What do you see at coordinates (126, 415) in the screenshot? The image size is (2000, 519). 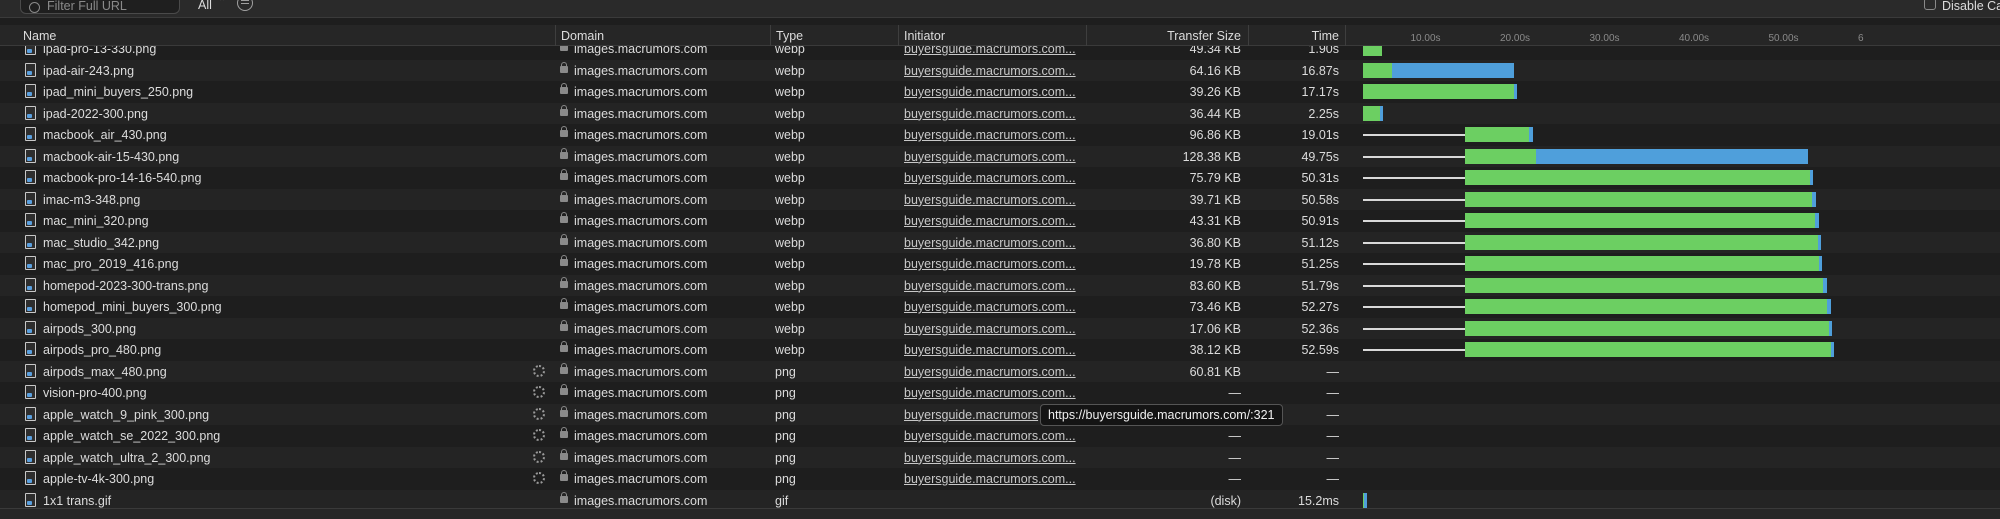 I see `request-name: apple_watch_9_pink_300.png` at bounding box center [126, 415].